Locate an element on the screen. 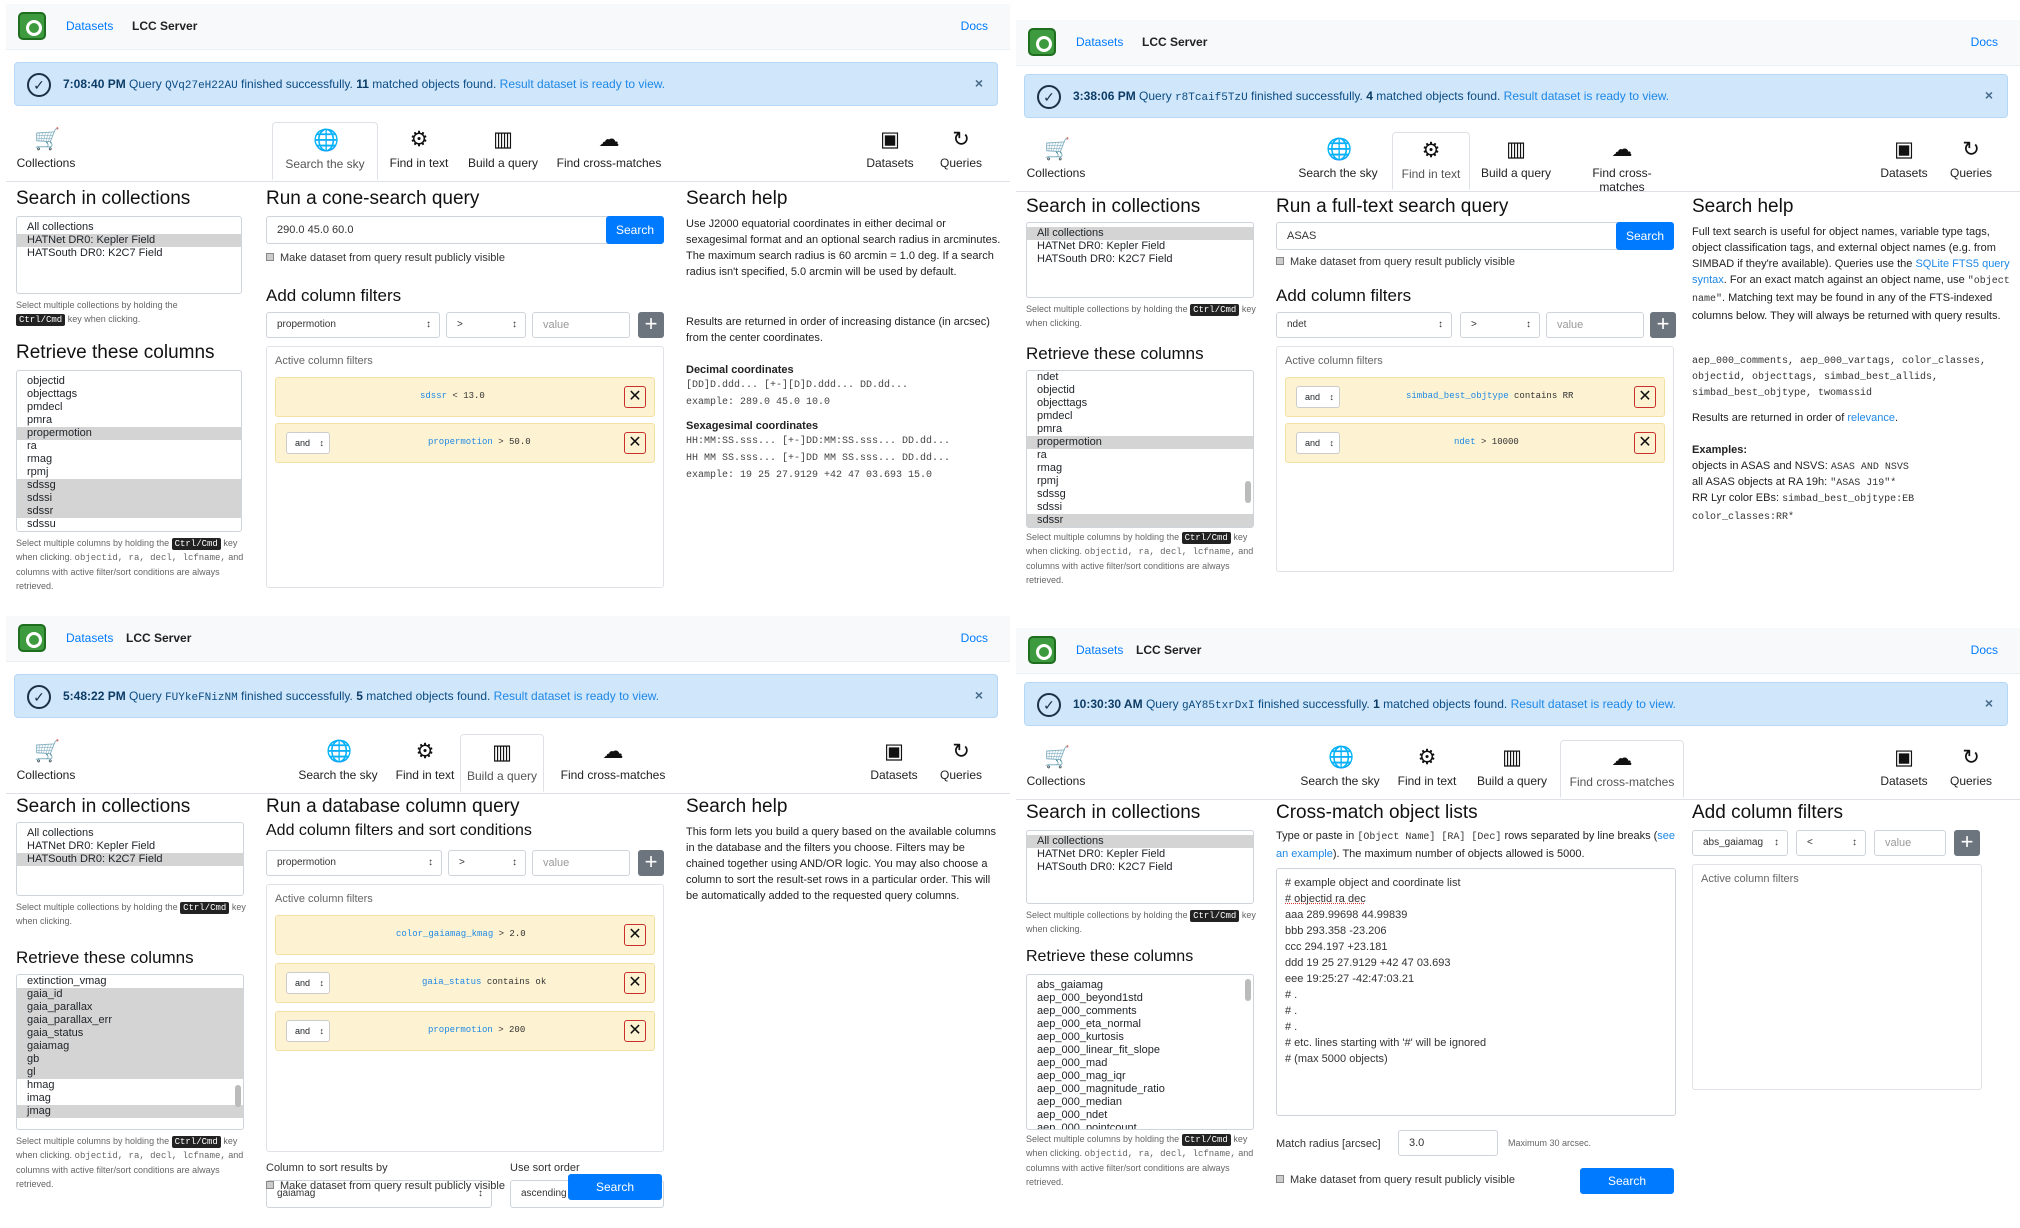 The image size is (2020, 1228). filter-column-select: abs_gaiamag is located at coordinates (1740, 843).